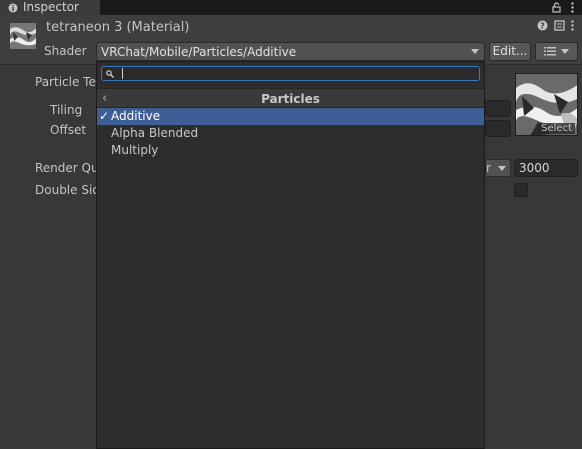 The height and width of the screenshot is (449, 582). Describe the element at coordinates (65, 51) in the screenshot. I see `shader-label: Shader` at that location.